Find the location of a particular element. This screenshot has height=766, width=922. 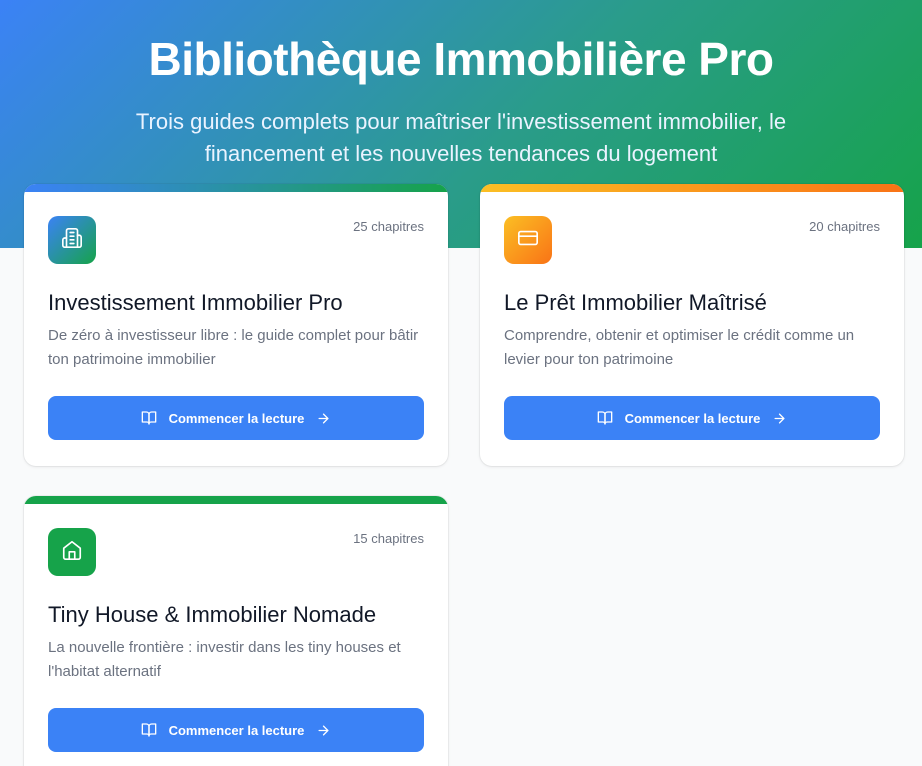

book-title: Tiny House & Immobilier Nomade is located at coordinates (212, 614).